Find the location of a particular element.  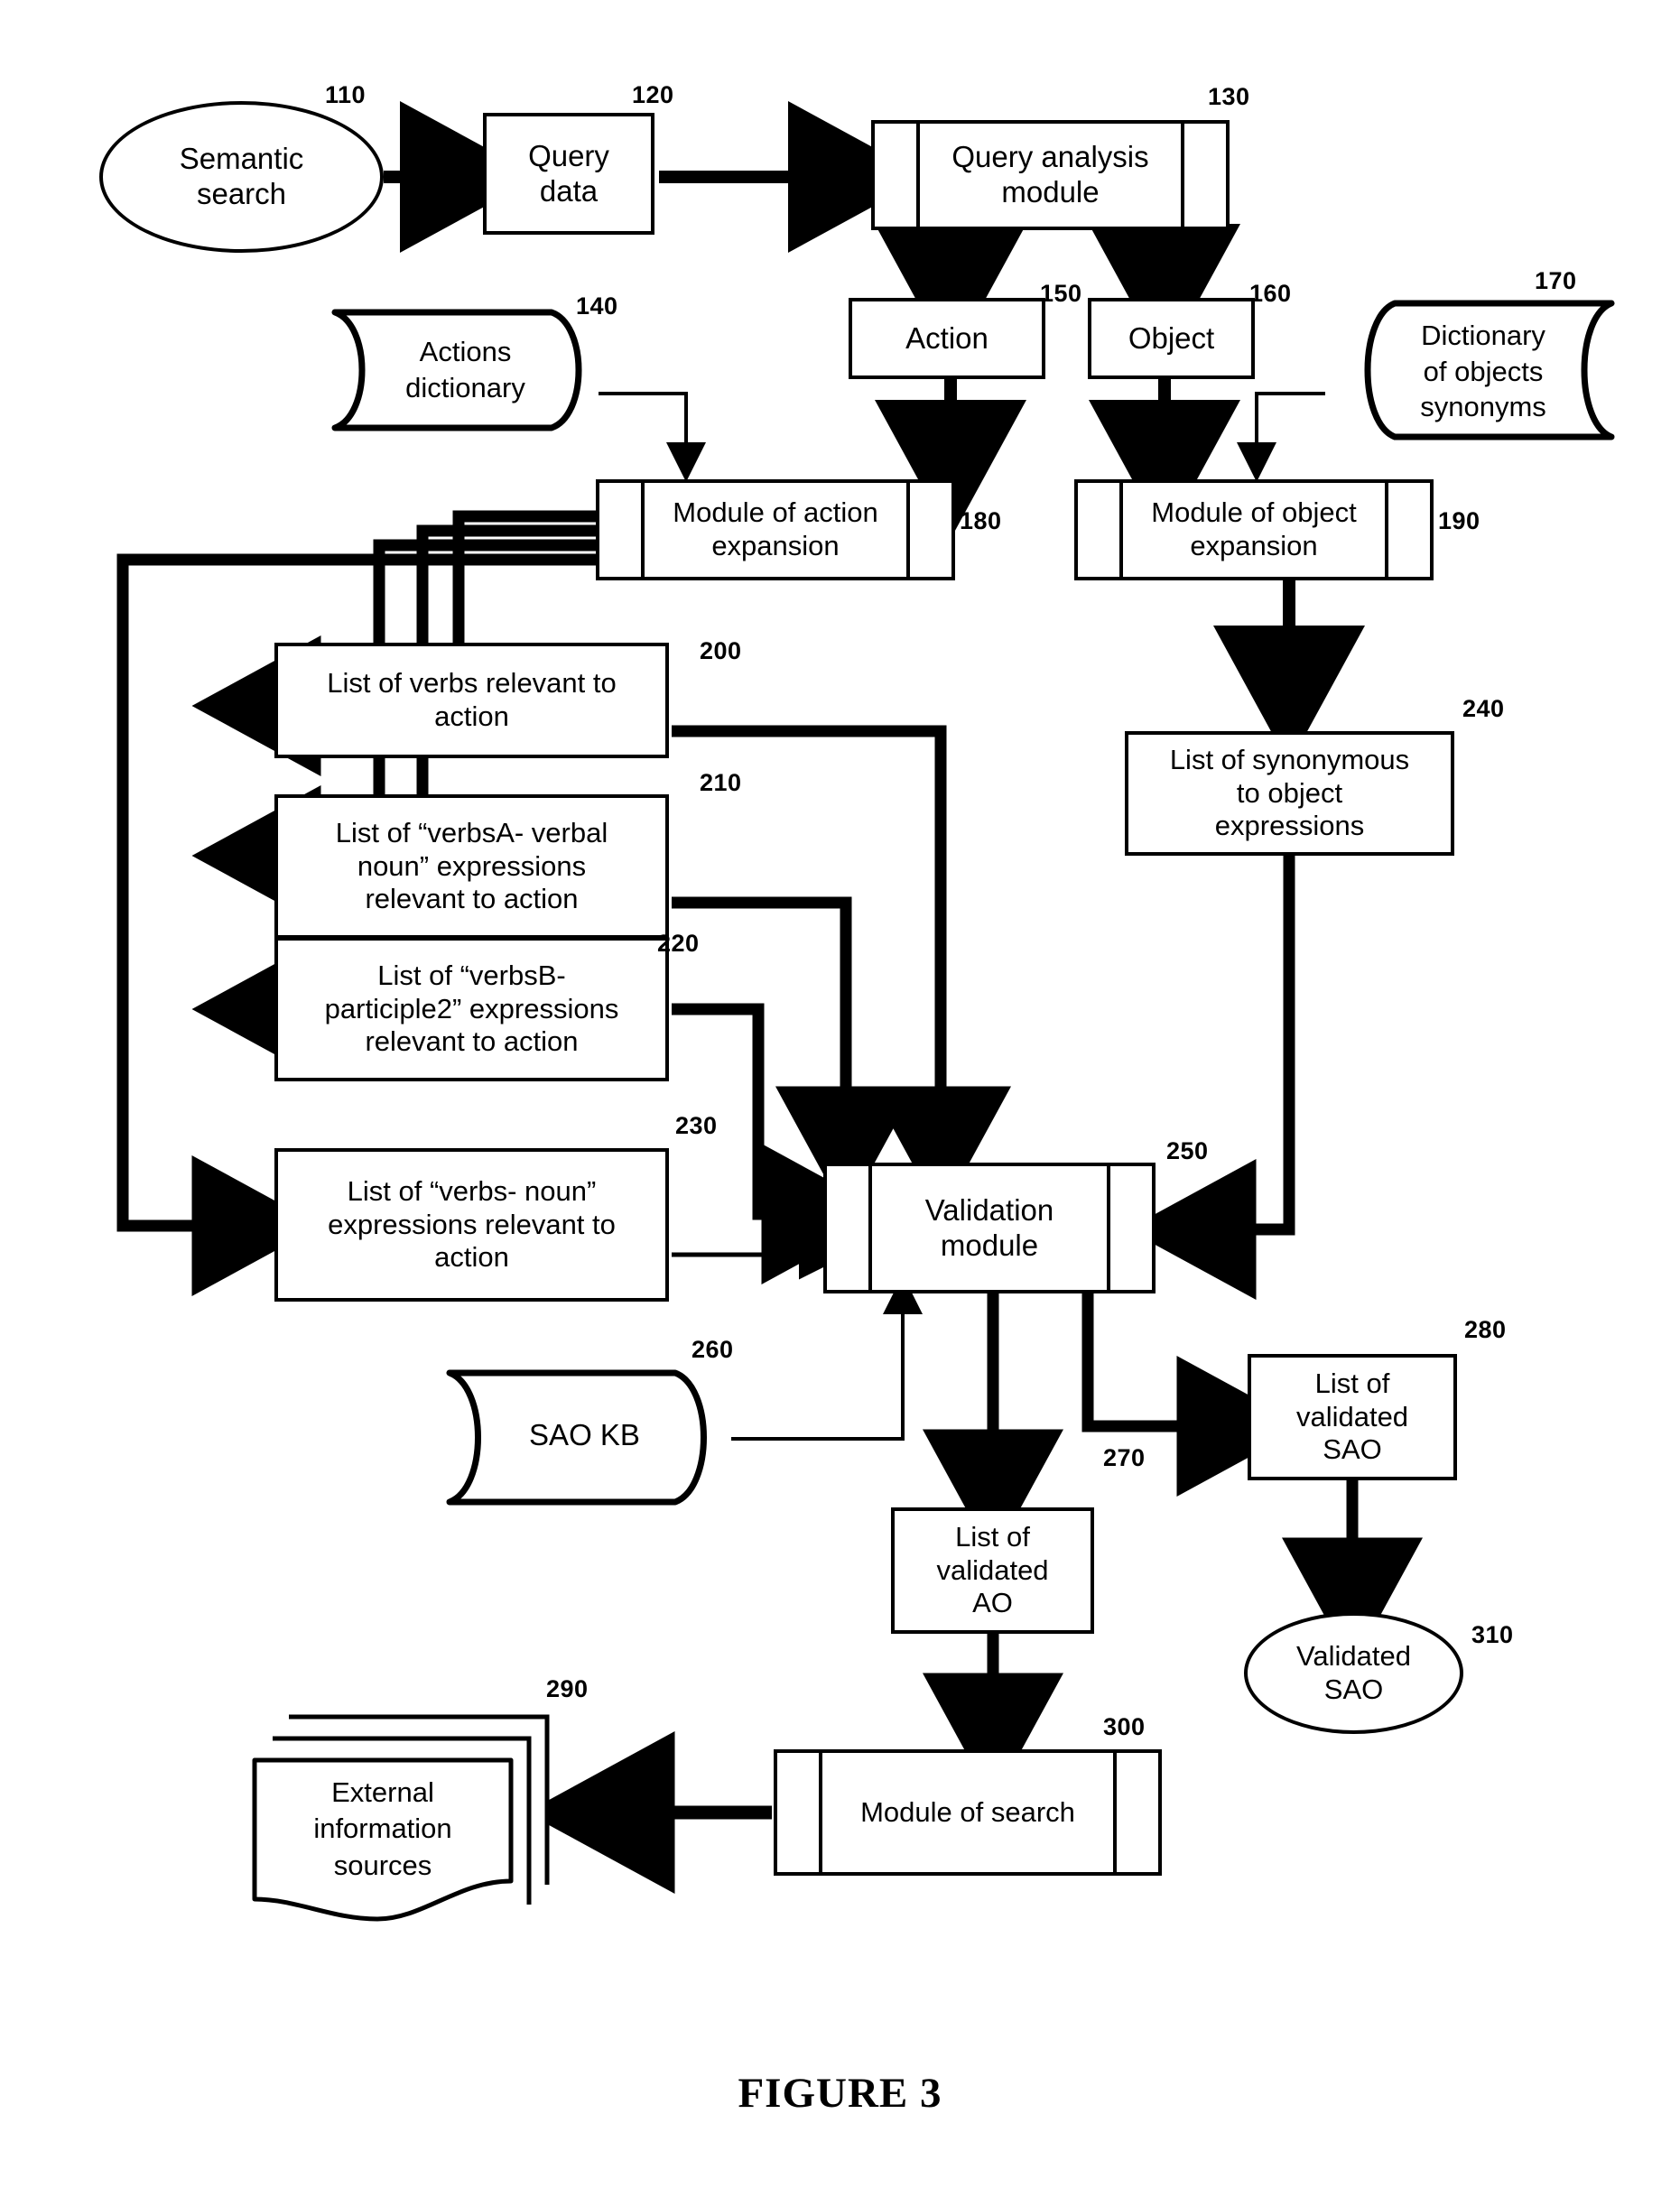

node-validation-module: Validation module is located at coordinates (989, 1228).